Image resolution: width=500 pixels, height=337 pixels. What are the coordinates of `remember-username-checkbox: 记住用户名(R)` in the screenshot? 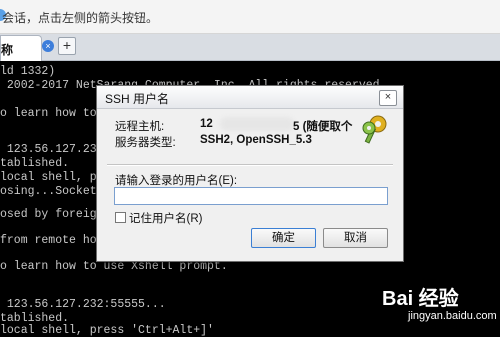 It's located at (158, 218).